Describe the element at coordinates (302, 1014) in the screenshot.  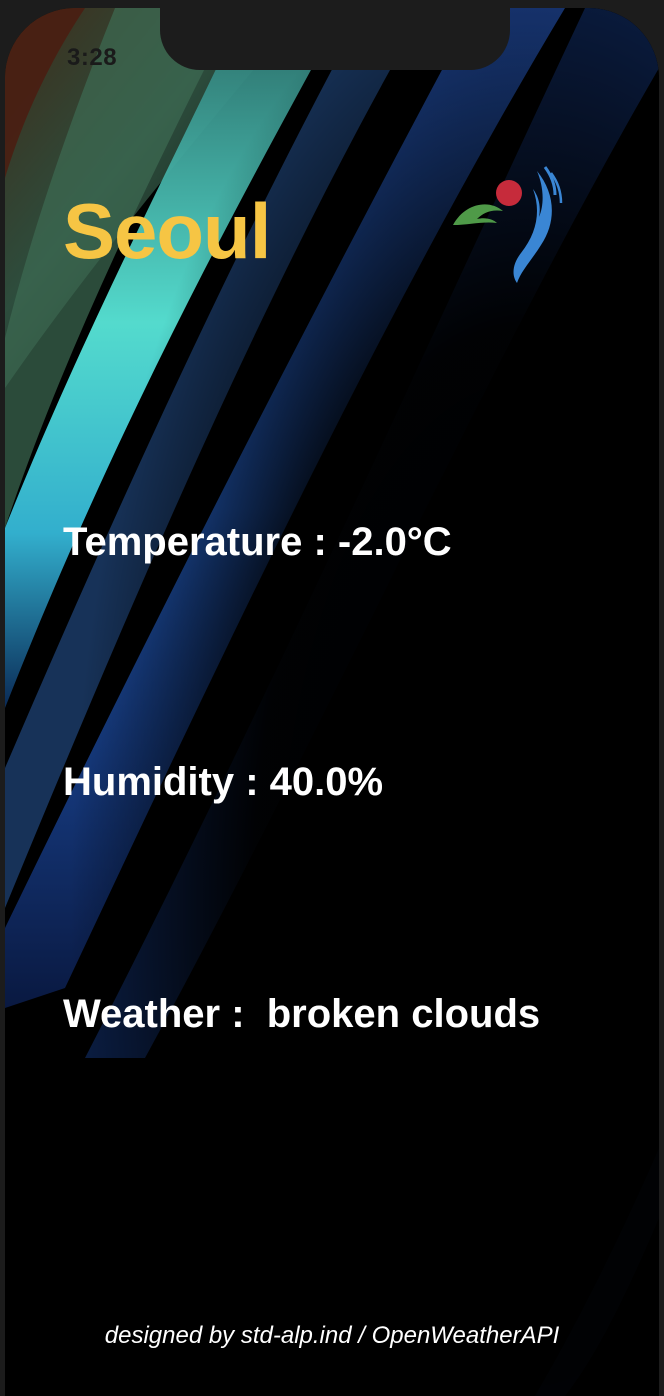
I see `weather-description-text: Weather : broken clouds` at that location.